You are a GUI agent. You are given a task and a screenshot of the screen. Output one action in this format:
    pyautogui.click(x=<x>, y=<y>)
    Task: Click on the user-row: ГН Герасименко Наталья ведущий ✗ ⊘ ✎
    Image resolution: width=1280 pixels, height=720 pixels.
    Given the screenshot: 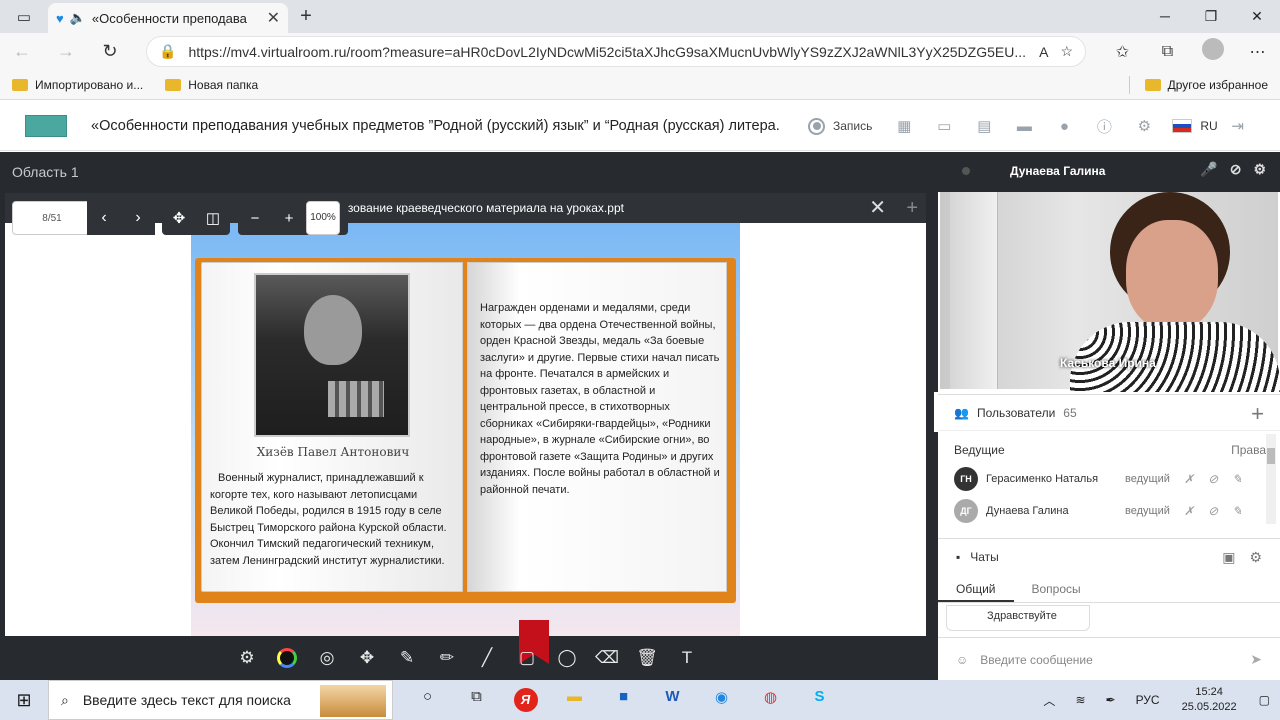 What is the action you would take?
    pyautogui.click(x=1109, y=479)
    